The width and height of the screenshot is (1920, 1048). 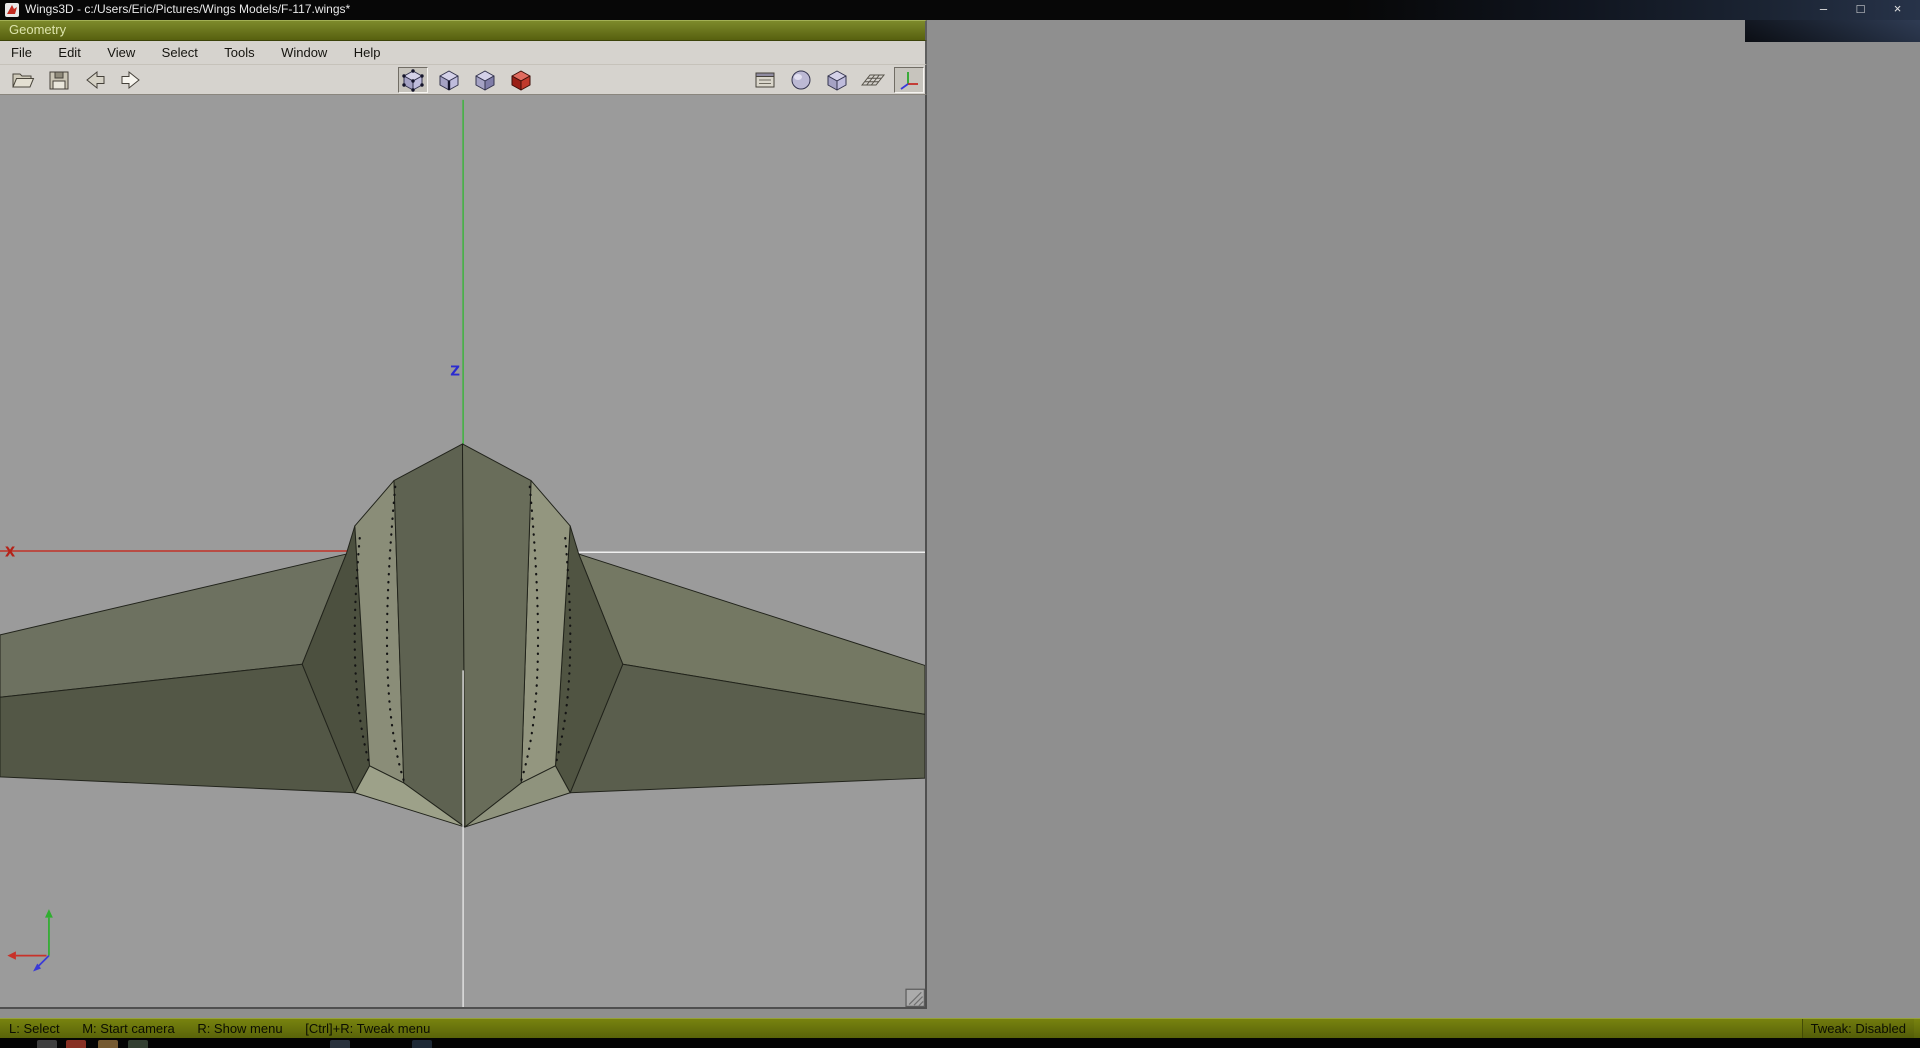 What do you see at coordinates (12, 10) in the screenshot?
I see `wings3d-app-icon` at bounding box center [12, 10].